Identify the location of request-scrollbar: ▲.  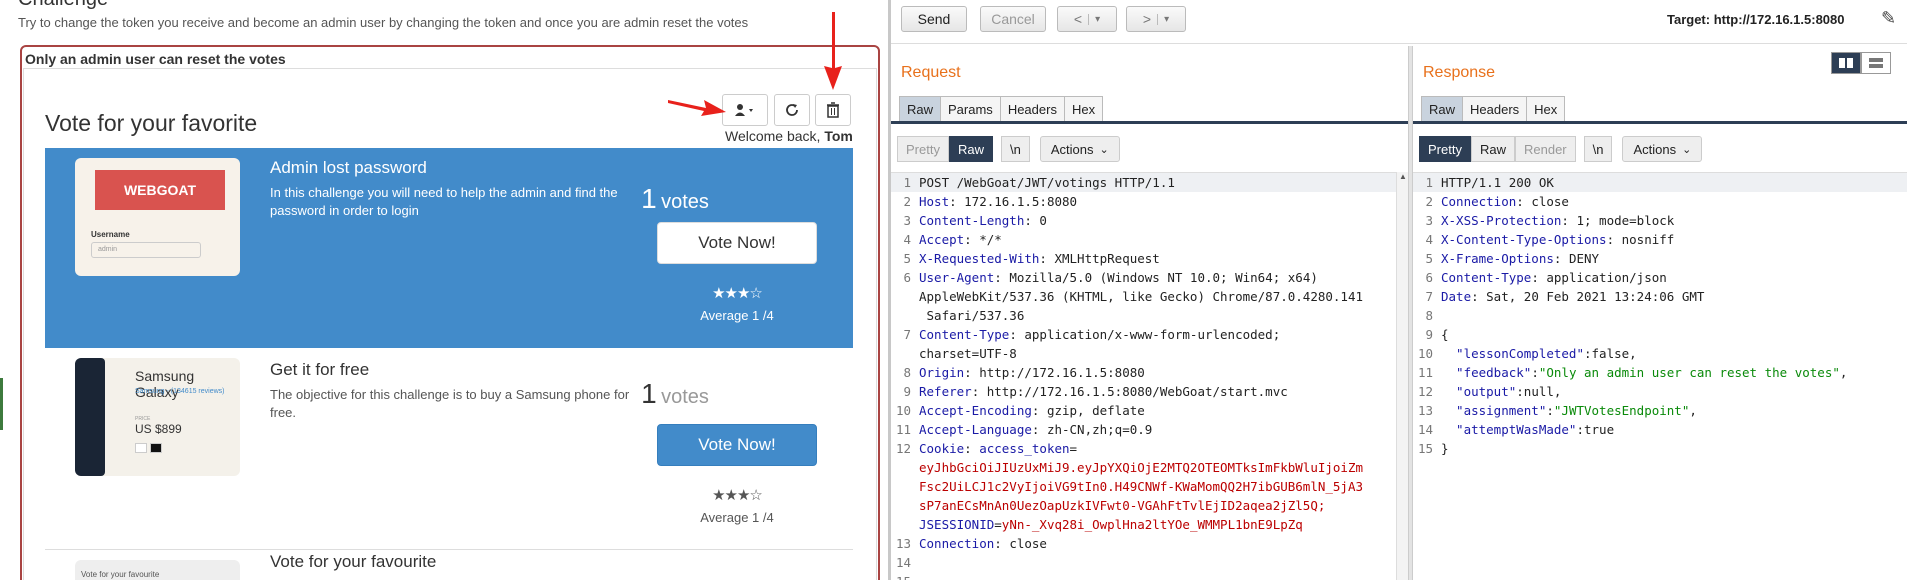
(1402, 376).